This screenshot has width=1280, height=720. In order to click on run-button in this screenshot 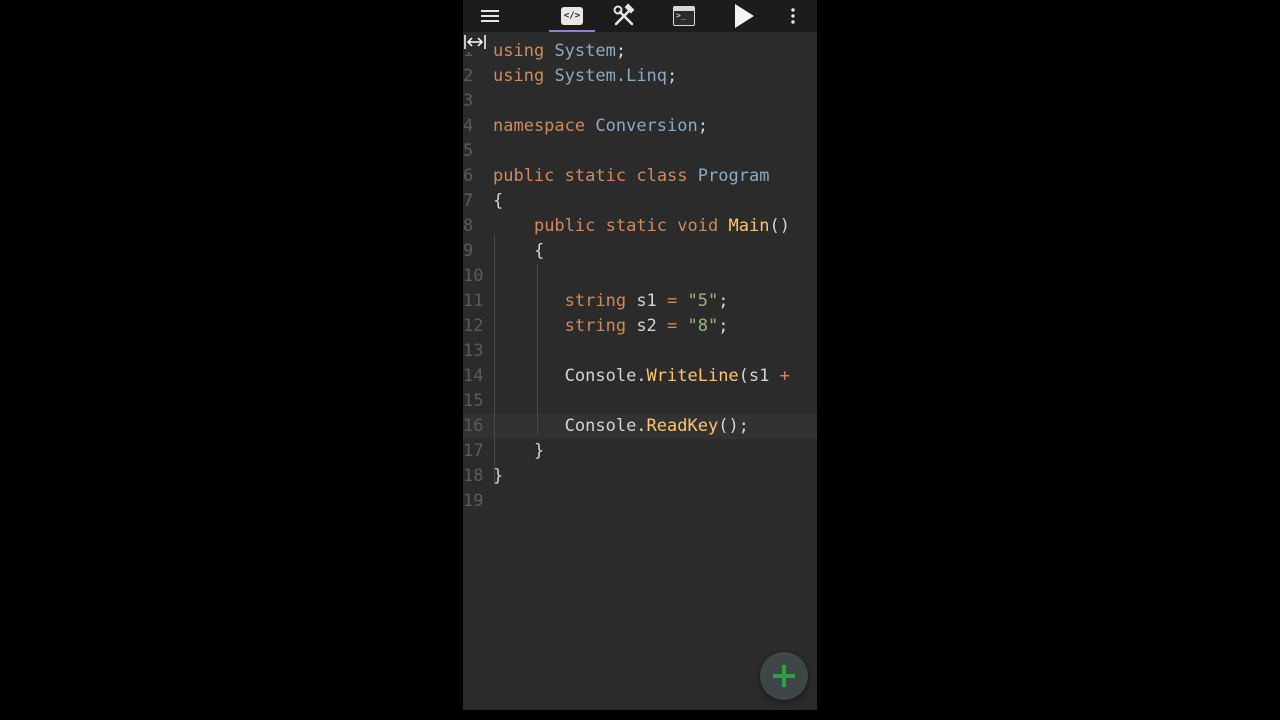, I will do `click(744, 16)`.